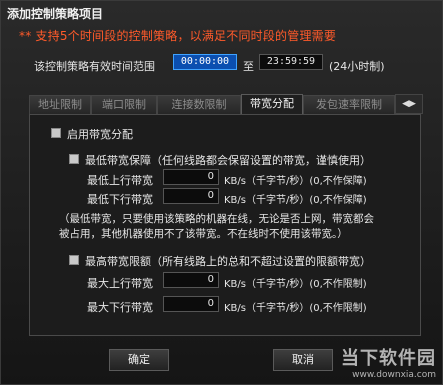 This screenshot has height=385, width=443. What do you see at coordinates (272, 104) in the screenshot?
I see `tab-bandwidth: 带宽分配` at bounding box center [272, 104].